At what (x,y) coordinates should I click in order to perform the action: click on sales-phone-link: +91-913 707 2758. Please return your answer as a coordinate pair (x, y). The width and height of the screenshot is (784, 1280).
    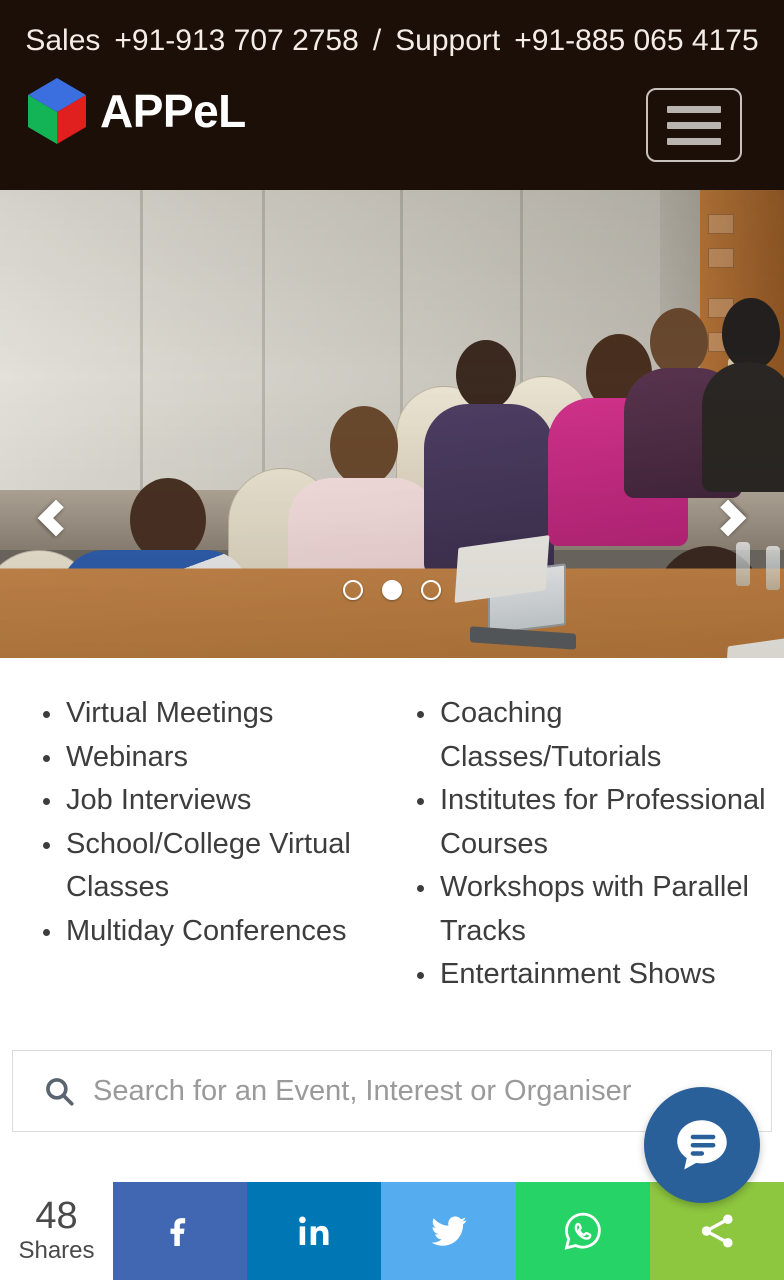
    Looking at the image, I should click on (236, 41).